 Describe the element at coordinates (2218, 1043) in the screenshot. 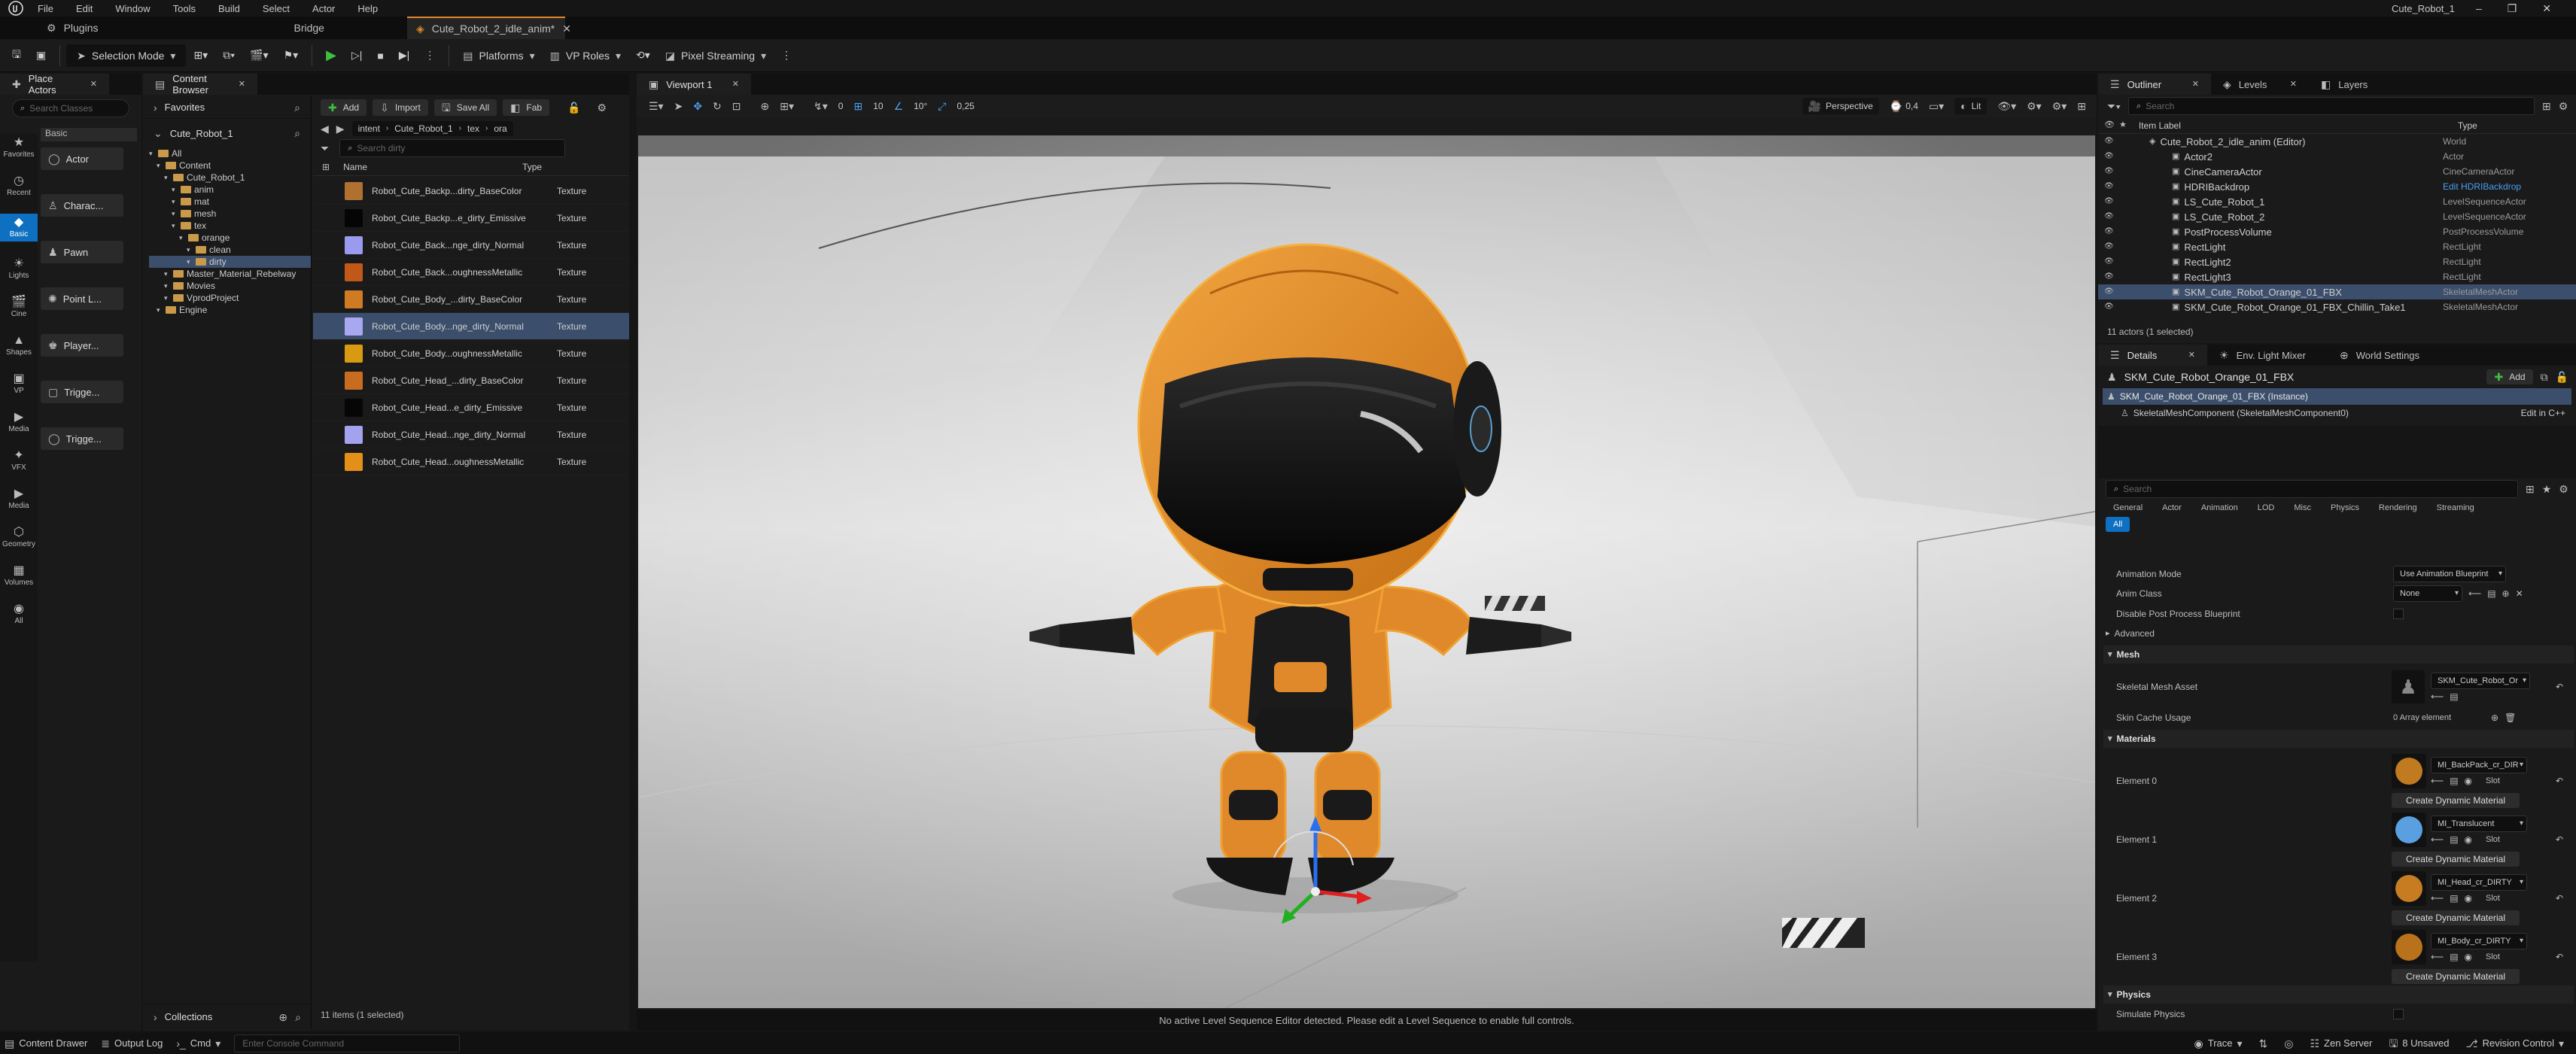

I see `trace-button: ◉ Trace ▾` at that location.